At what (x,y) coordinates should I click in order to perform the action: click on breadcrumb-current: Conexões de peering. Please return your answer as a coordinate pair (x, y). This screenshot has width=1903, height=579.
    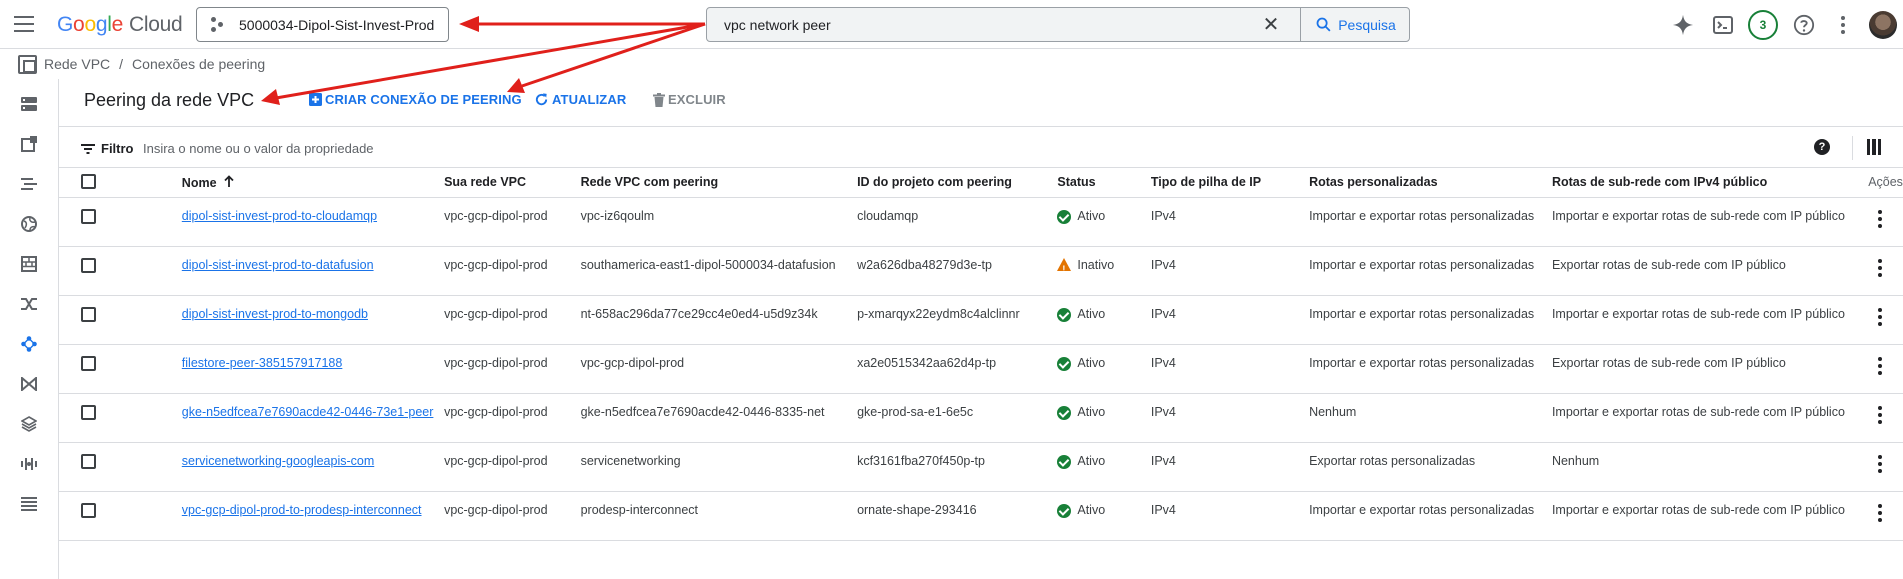
    Looking at the image, I should click on (198, 64).